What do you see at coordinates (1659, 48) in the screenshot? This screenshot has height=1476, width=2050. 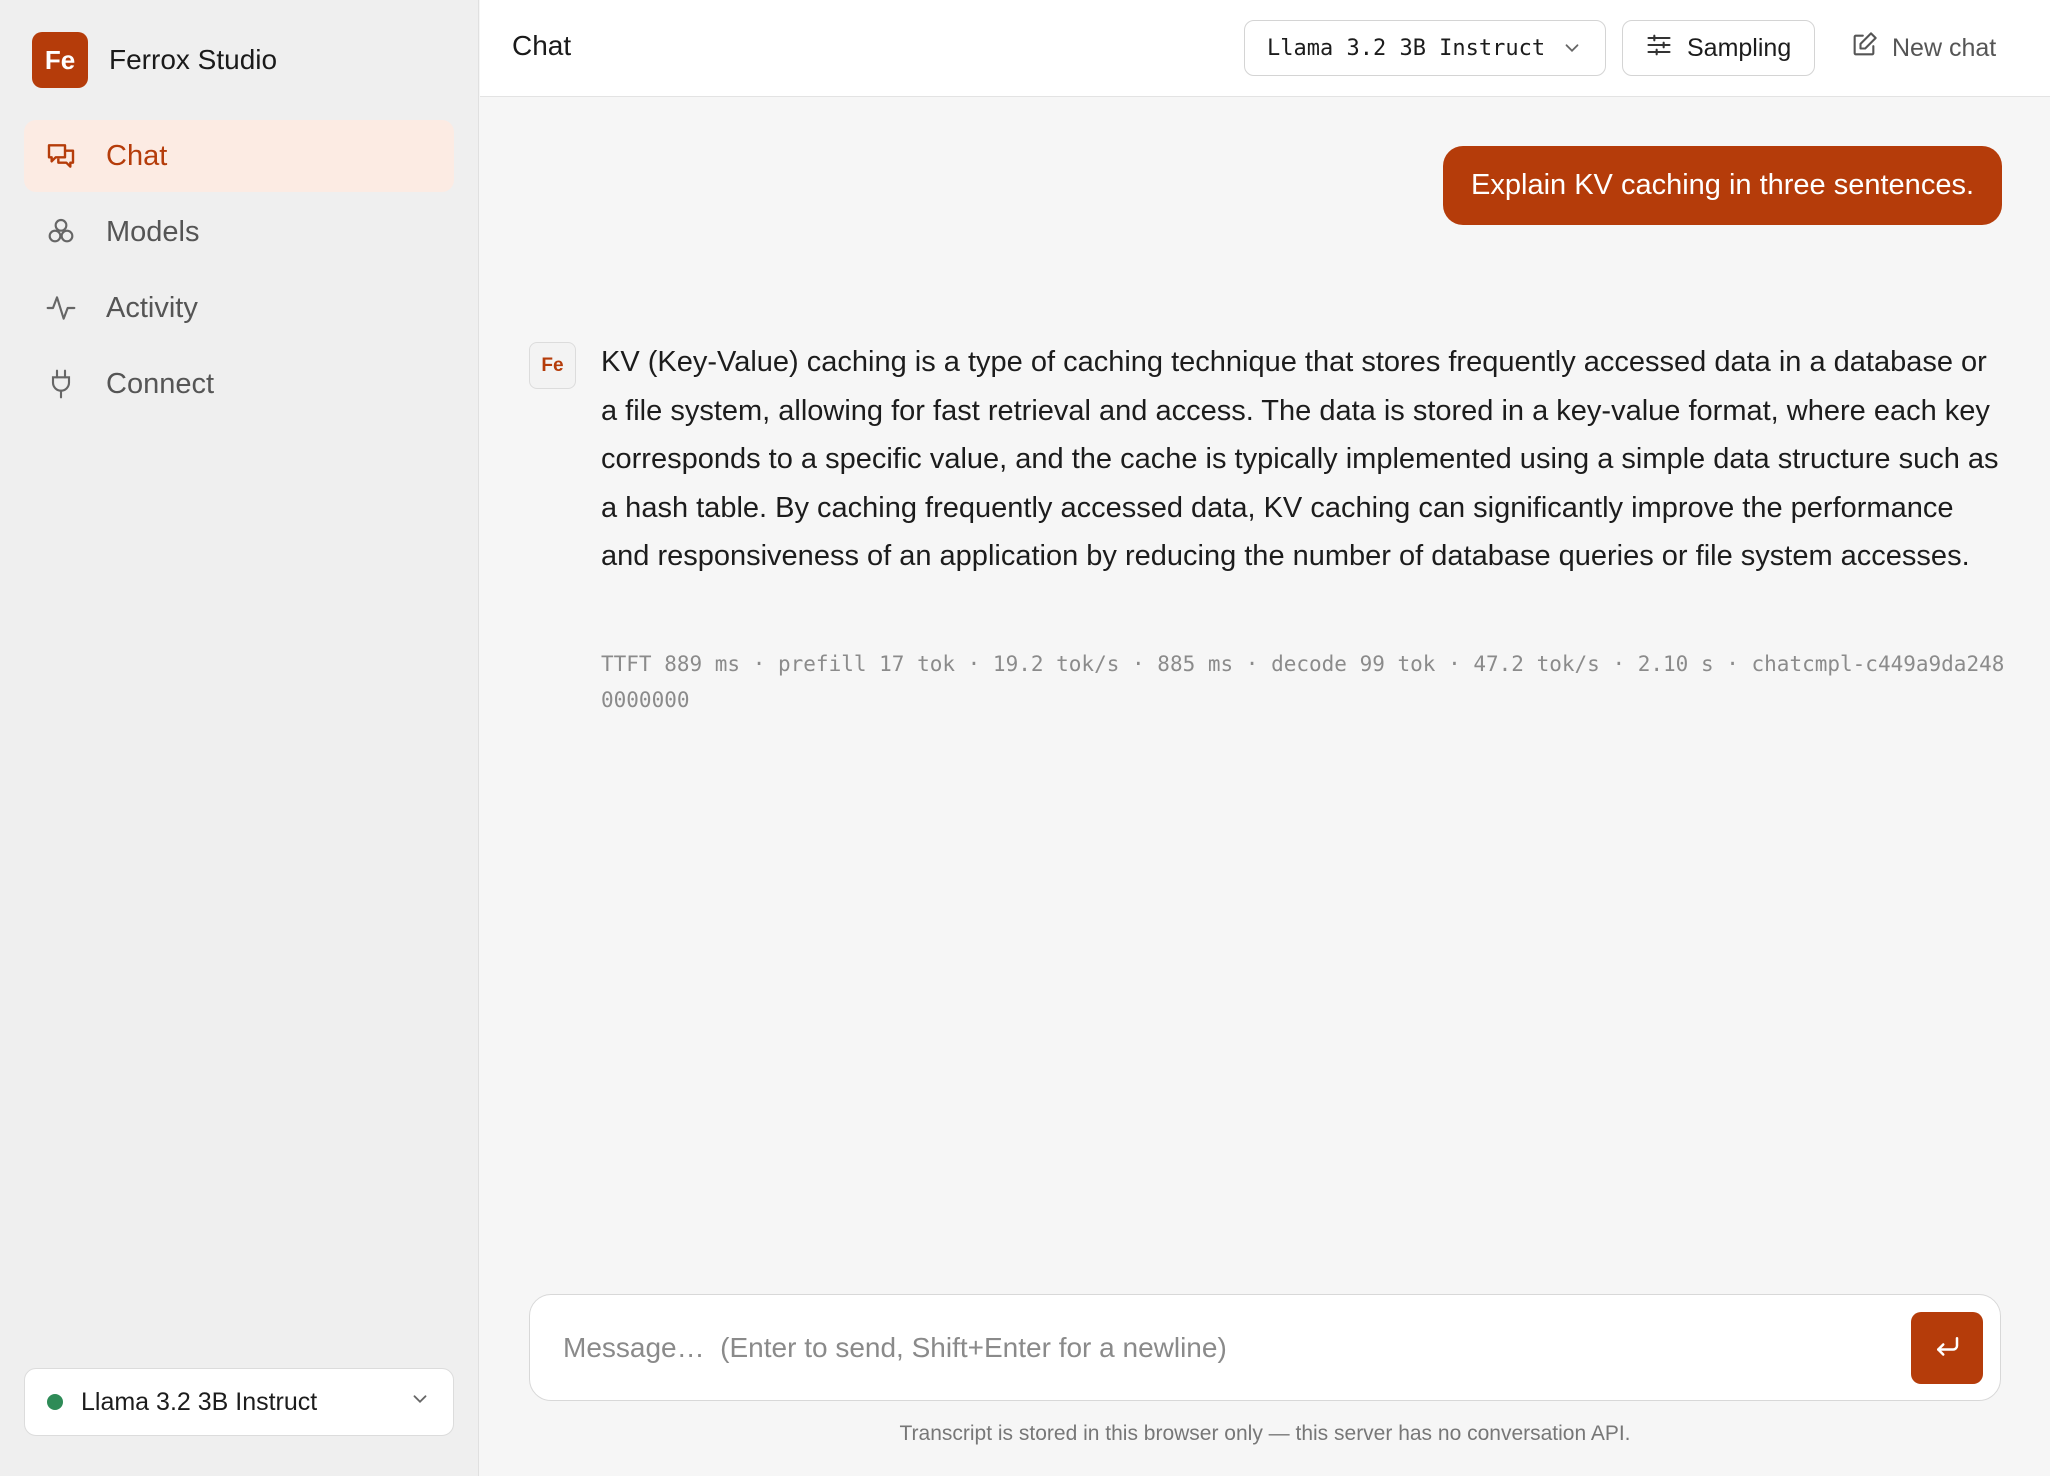 I see `sliders-icon` at bounding box center [1659, 48].